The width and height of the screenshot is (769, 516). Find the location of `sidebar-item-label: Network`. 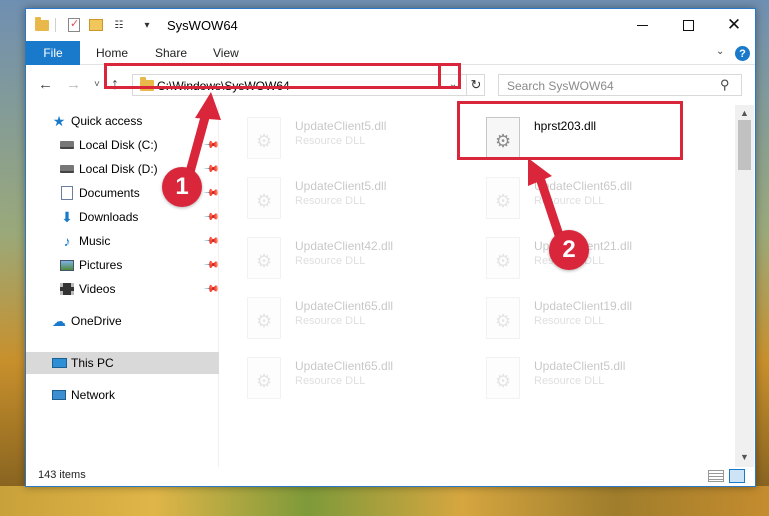

sidebar-item-label: Network is located at coordinates (93, 395).